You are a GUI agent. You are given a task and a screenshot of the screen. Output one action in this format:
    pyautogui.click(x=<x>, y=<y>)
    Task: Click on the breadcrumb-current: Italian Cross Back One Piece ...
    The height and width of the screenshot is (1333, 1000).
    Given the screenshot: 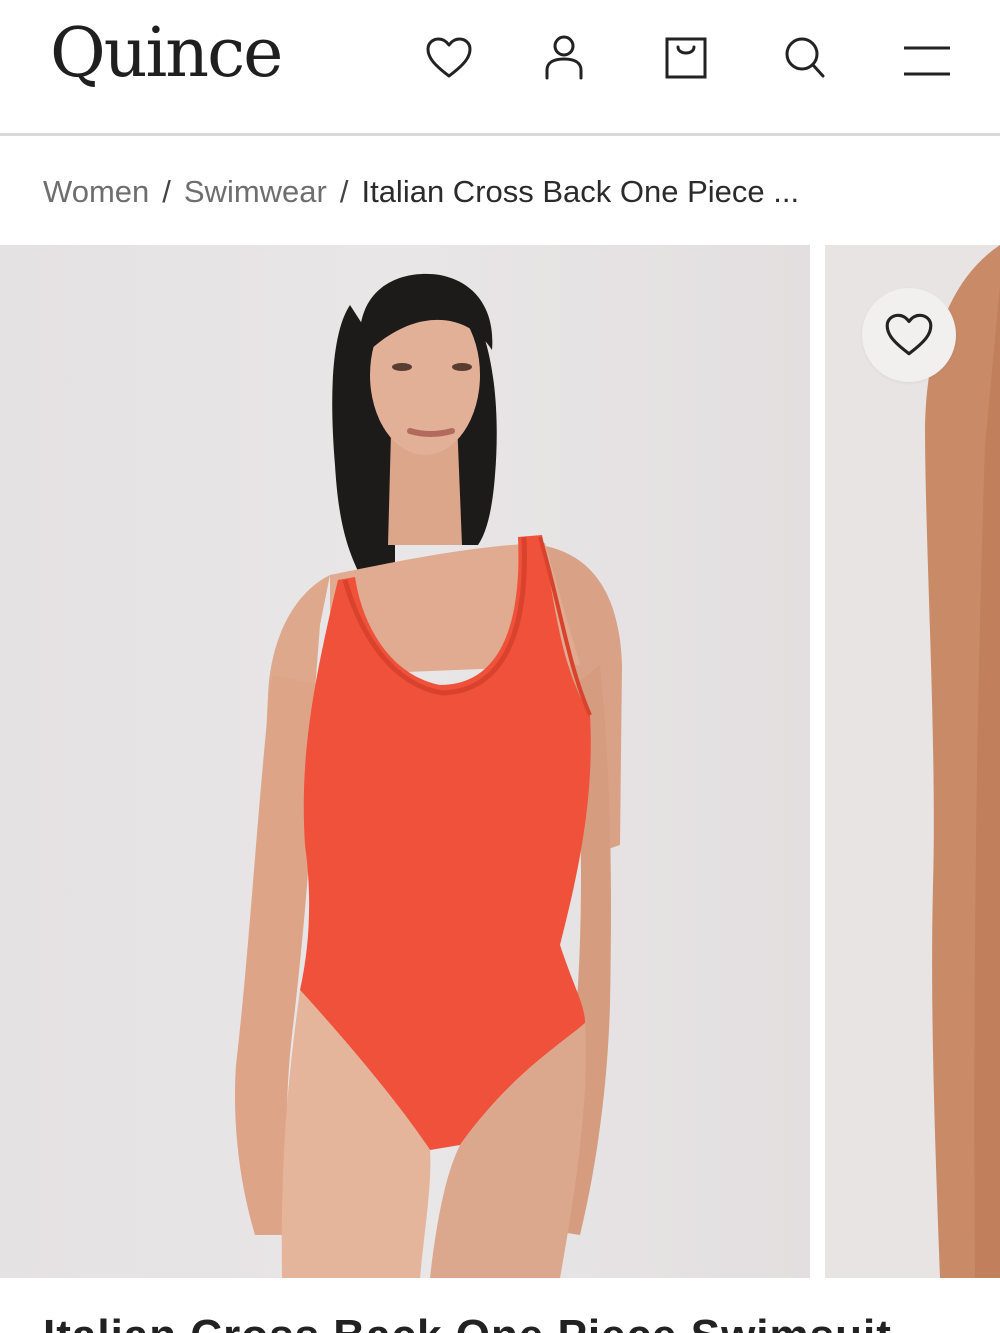 What is the action you would take?
    pyautogui.click(x=580, y=191)
    